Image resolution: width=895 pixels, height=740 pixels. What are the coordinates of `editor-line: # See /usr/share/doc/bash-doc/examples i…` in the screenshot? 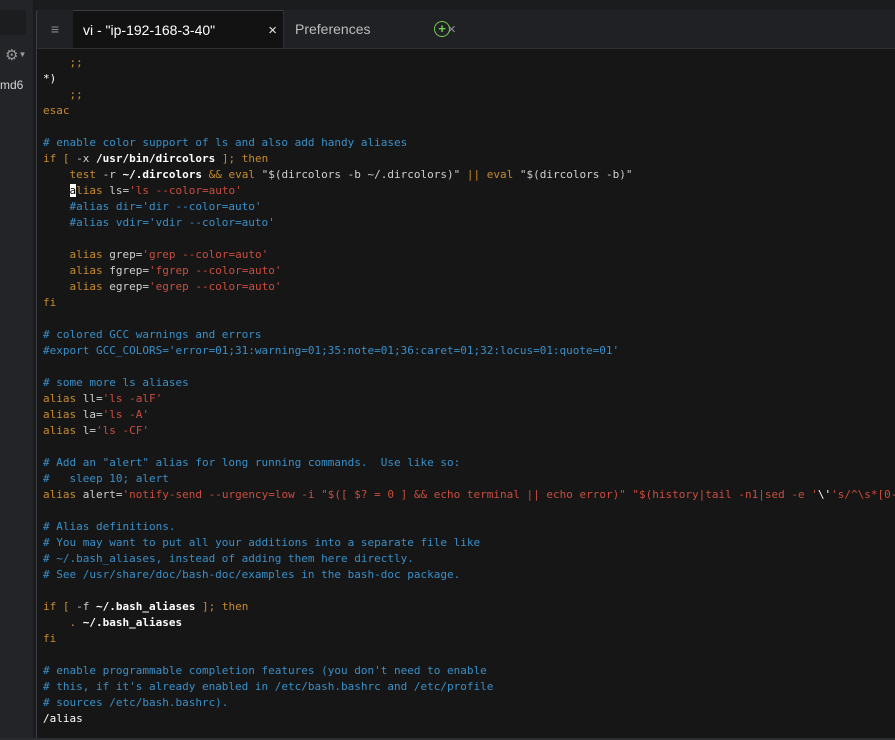 It's located at (469, 575).